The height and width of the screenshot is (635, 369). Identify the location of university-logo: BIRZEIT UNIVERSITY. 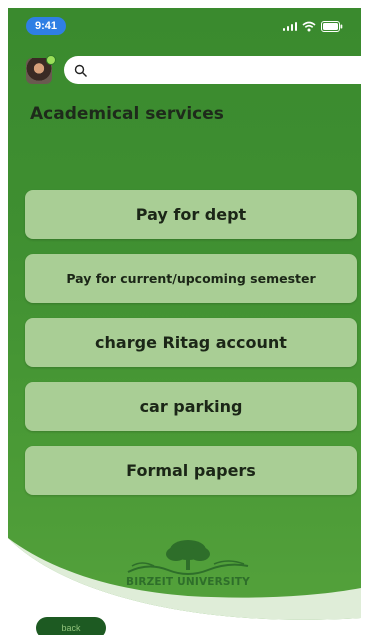
(188, 566).